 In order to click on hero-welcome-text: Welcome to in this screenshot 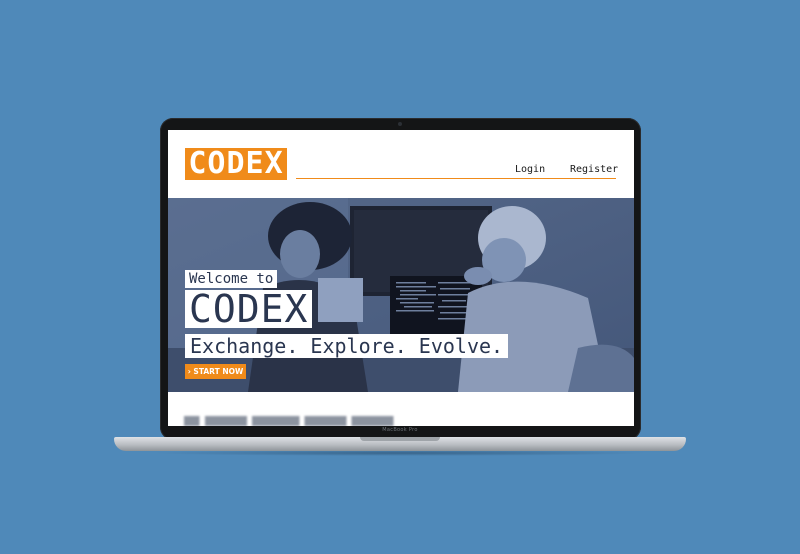, I will do `click(231, 279)`.